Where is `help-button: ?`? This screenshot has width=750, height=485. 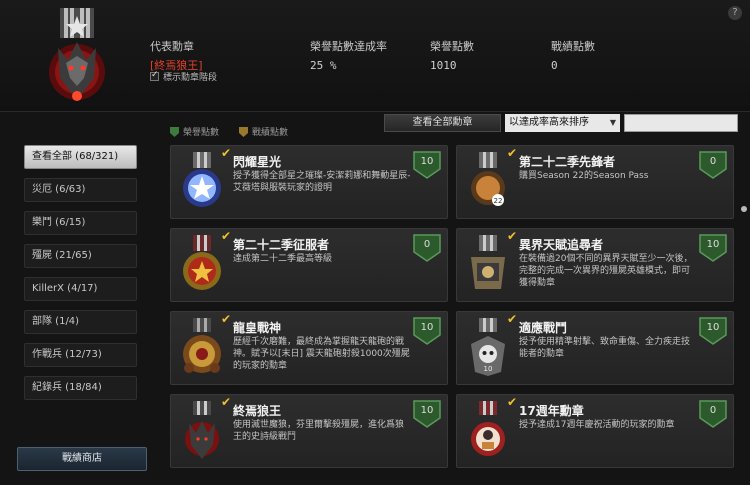
help-button: ? is located at coordinates (735, 13).